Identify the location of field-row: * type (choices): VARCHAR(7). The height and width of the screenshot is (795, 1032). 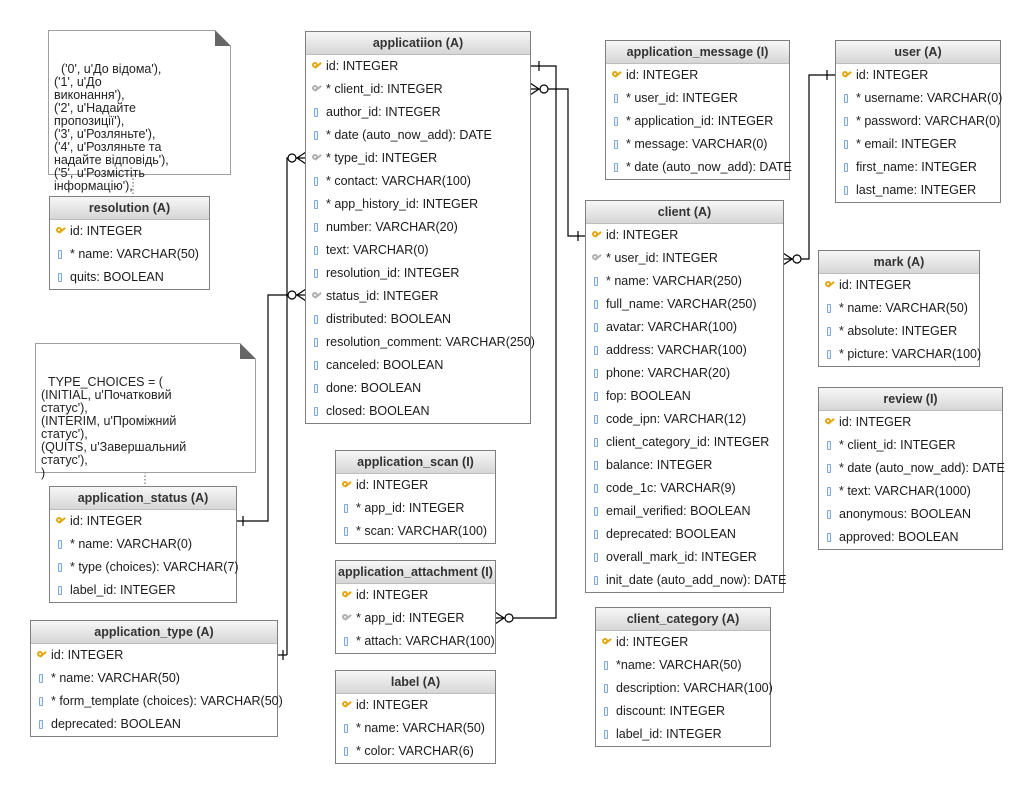
(144, 567).